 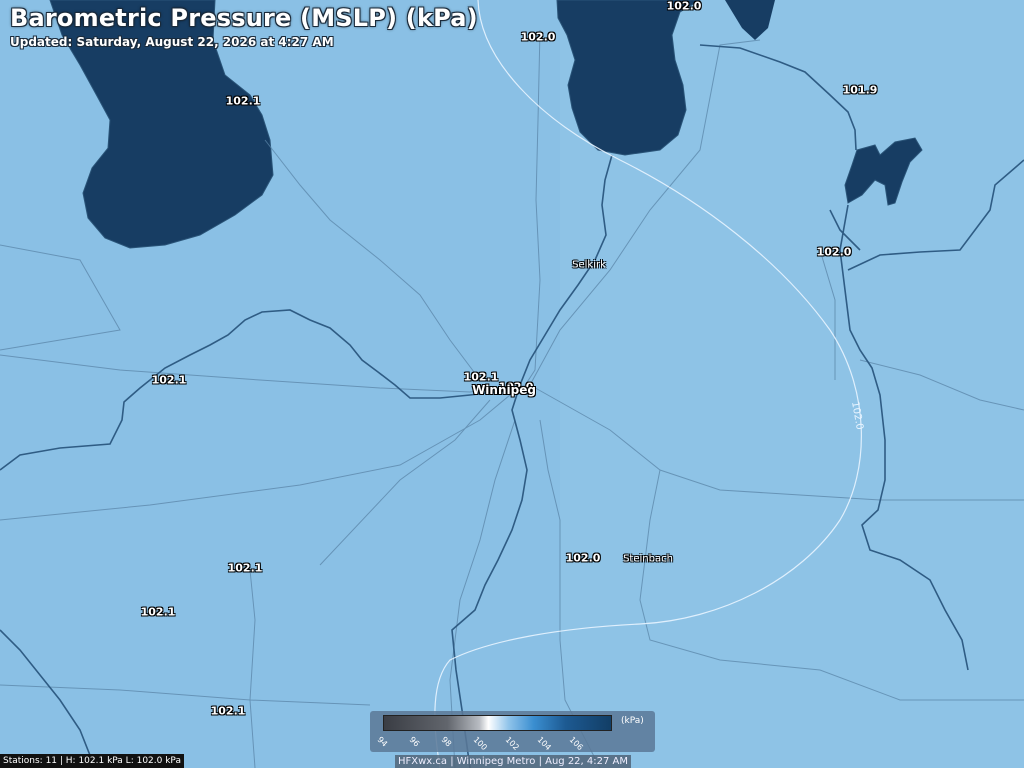 I want to click on legend-unit: (kPa), so click(x=632, y=721).